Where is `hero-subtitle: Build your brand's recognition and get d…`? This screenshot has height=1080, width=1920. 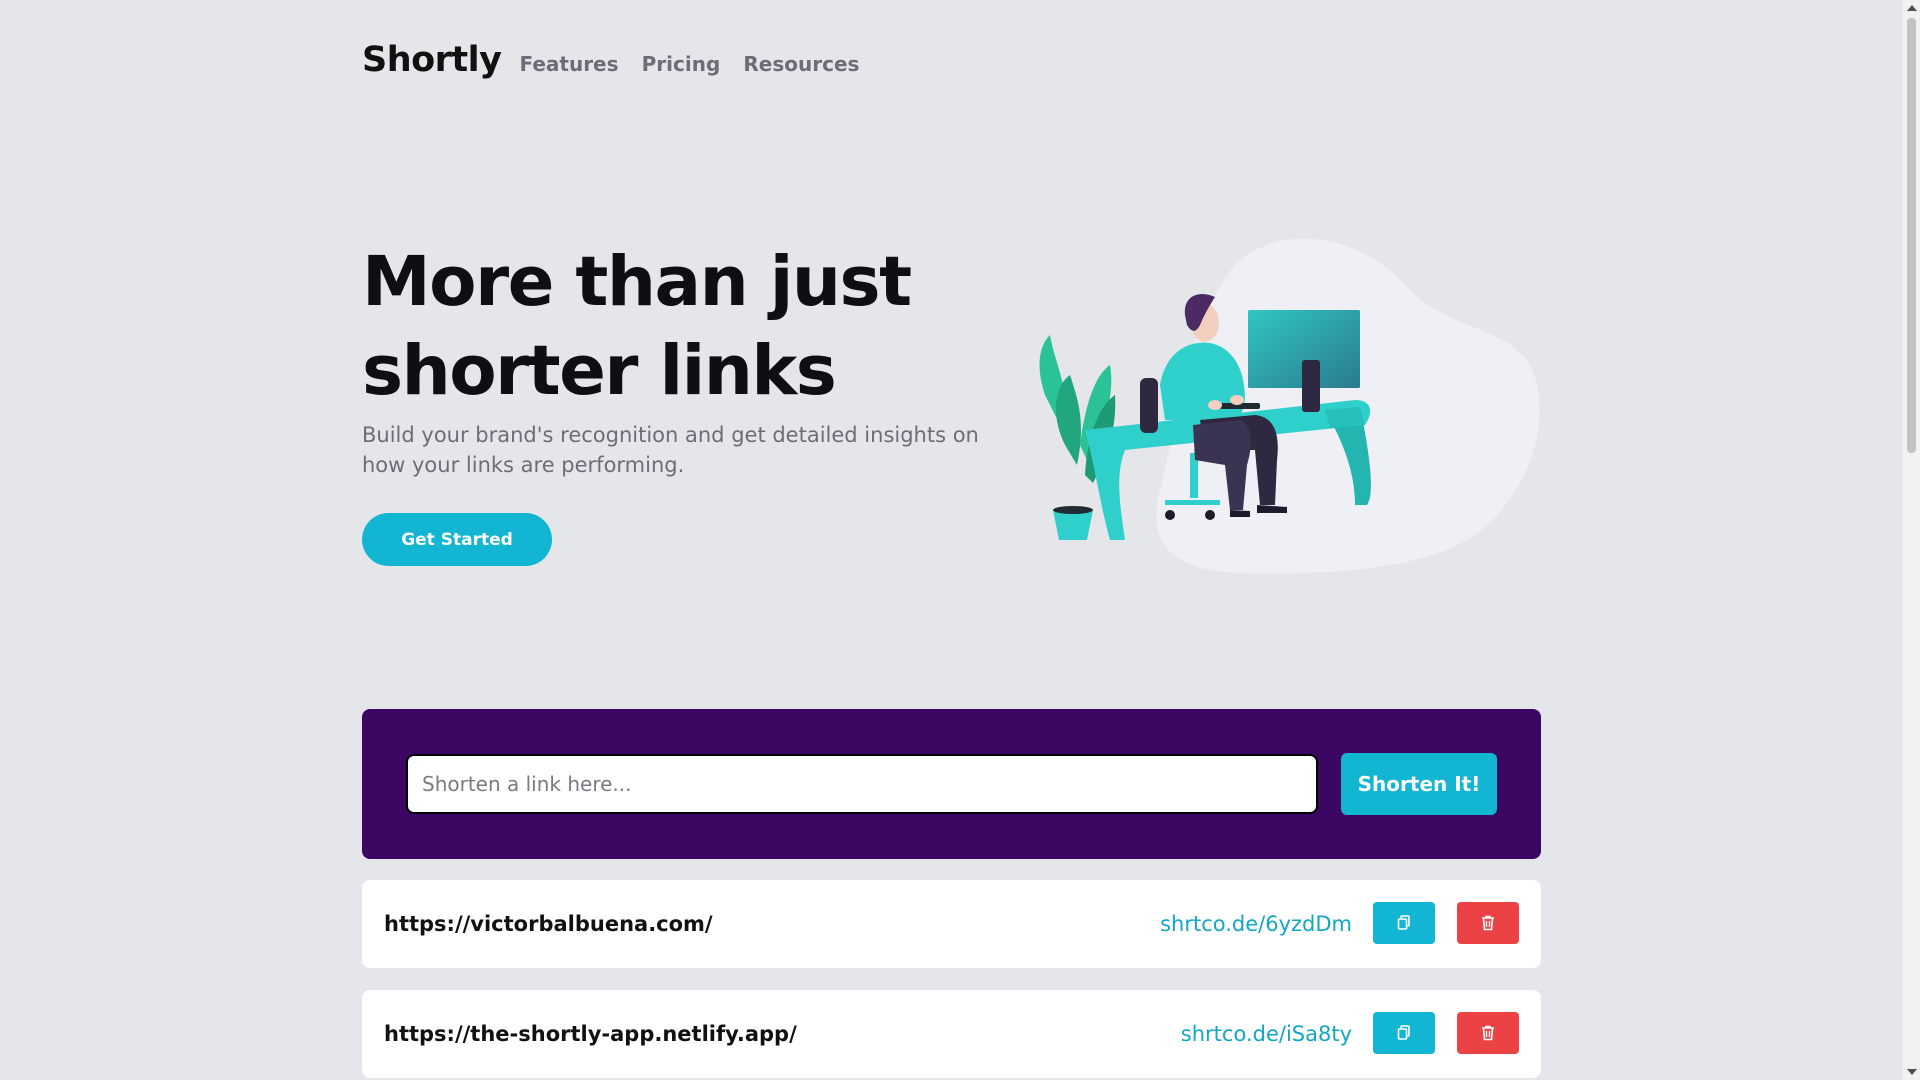 hero-subtitle: Build your brand's recognition and get d… is located at coordinates (670, 450).